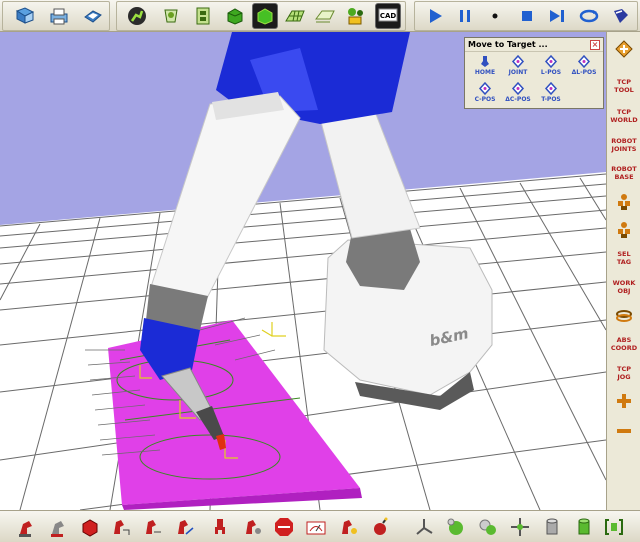 The width and height of the screenshot is (640, 542). I want to click on bomb-icon, so click(380, 527).